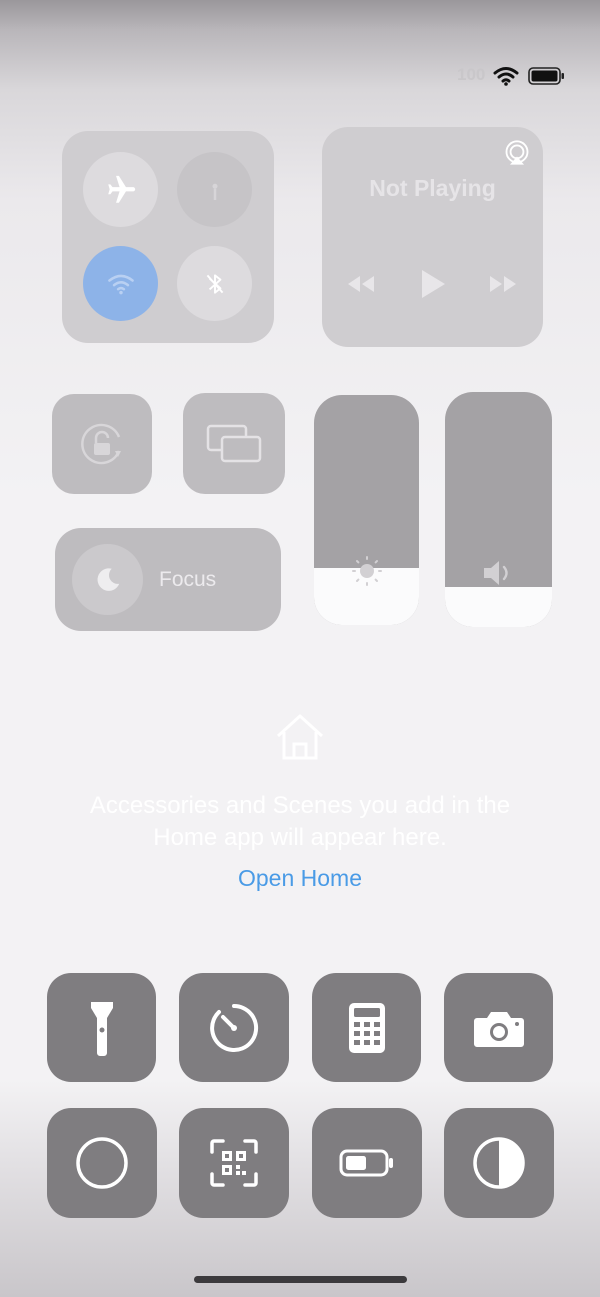  I want to click on now-playing-text: Not Playing, so click(432, 188).